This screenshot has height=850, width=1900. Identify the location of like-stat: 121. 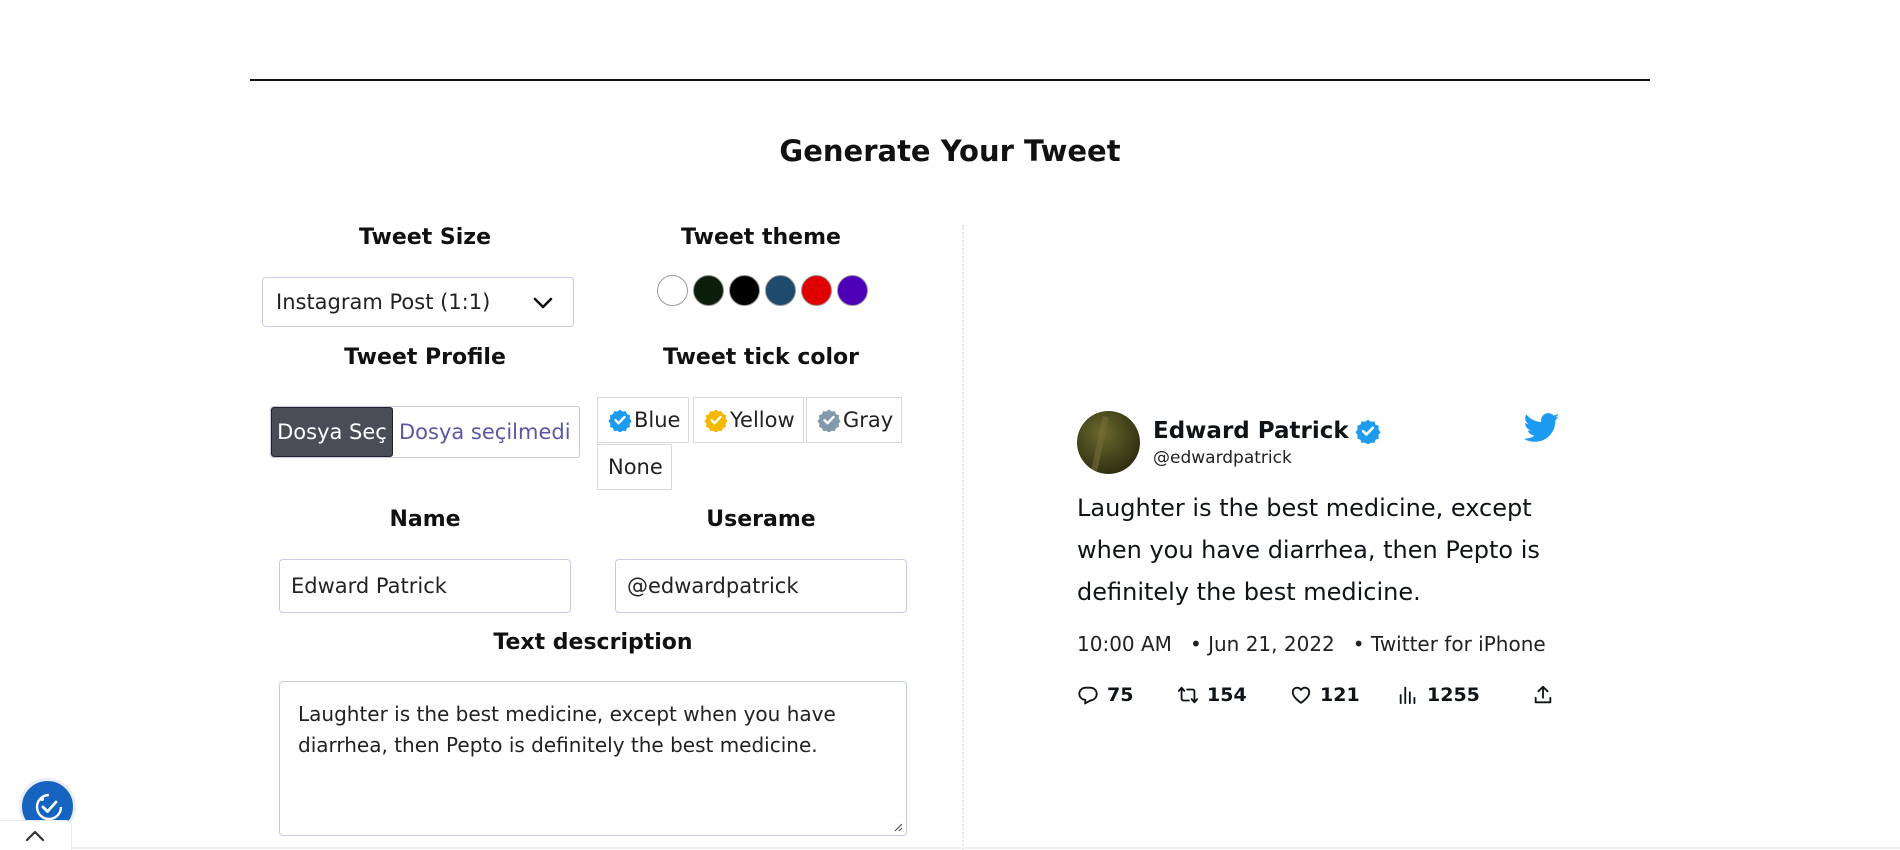
(1343, 695).